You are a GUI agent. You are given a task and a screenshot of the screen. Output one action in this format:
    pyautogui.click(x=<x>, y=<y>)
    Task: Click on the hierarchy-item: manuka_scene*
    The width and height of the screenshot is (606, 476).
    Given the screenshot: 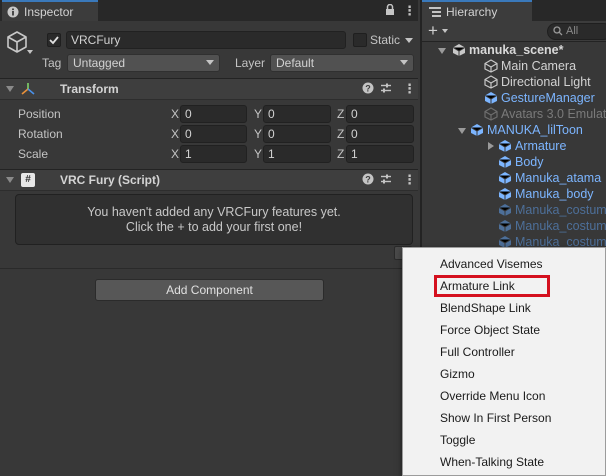 What is the action you would take?
    pyautogui.click(x=501, y=51)
    